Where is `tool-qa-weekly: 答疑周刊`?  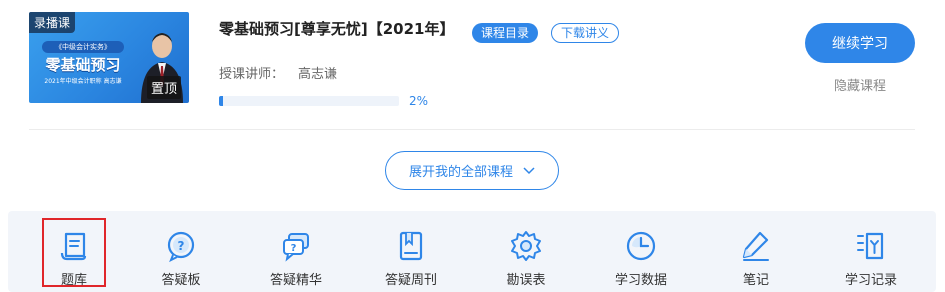
tool-qa-weekly: 答疑周刊 is located at coordinates (411, 251).